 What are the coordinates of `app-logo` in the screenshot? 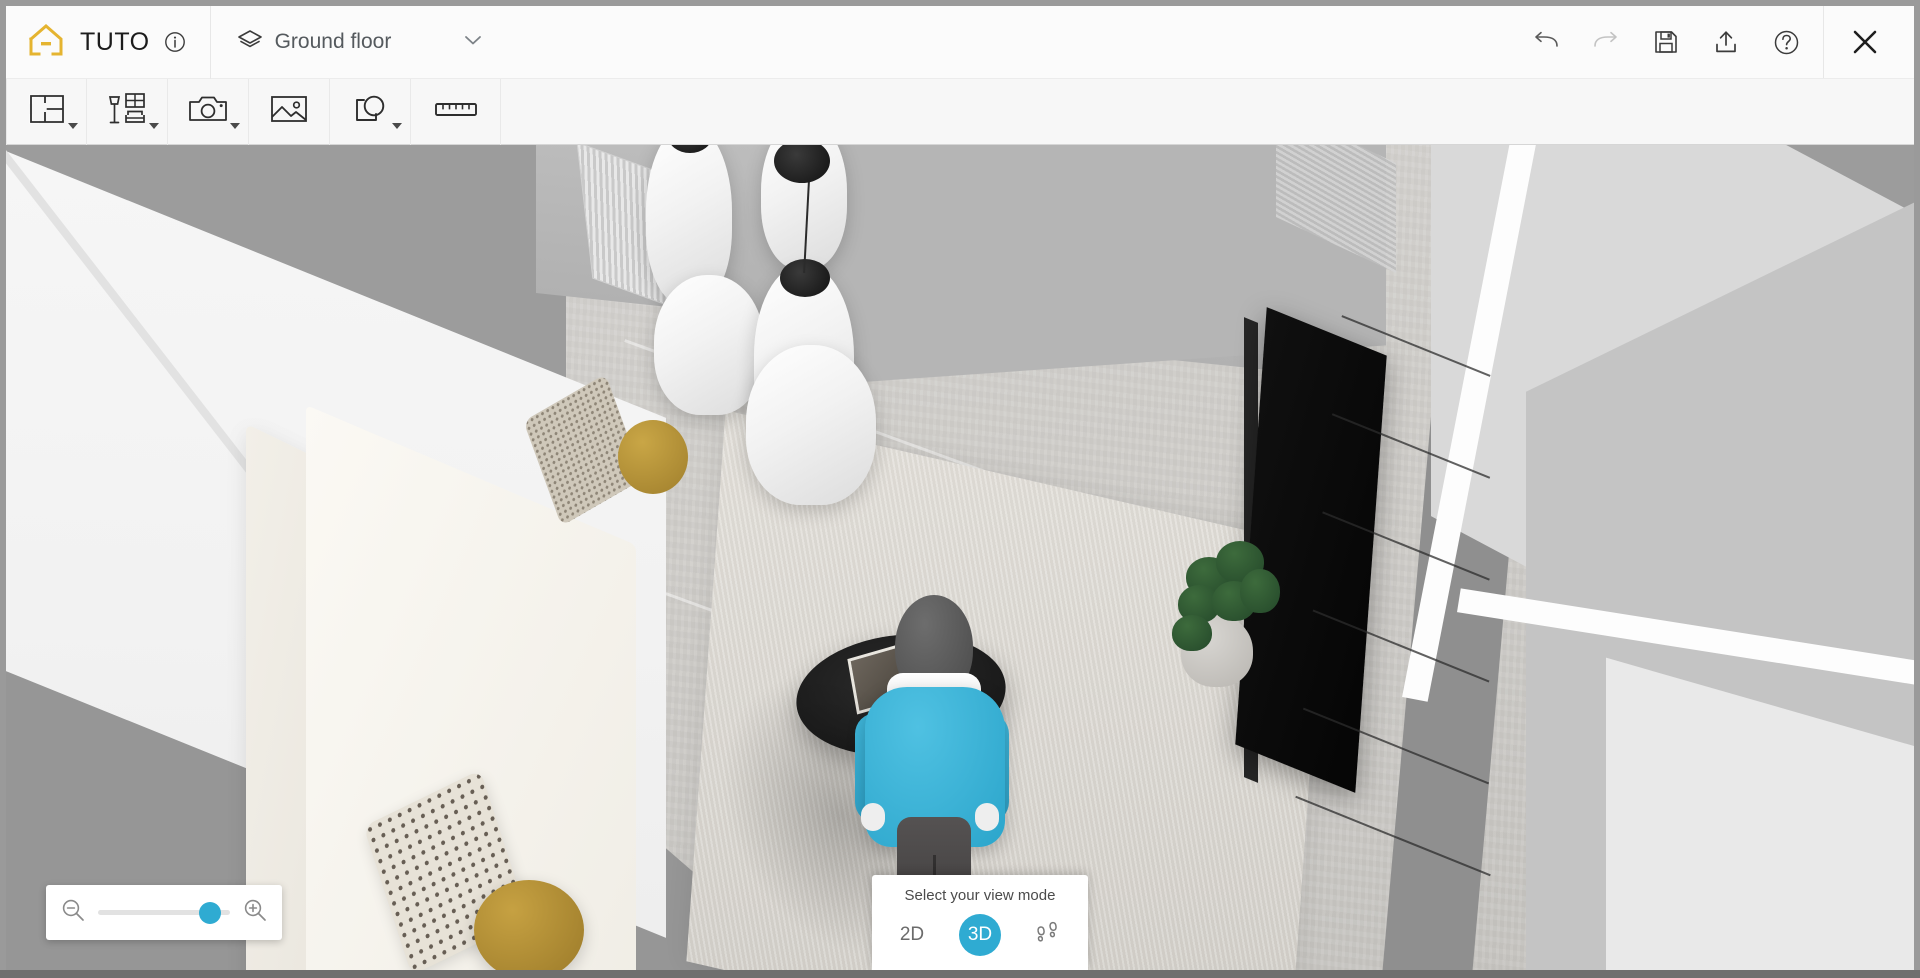 It's located at (46, 42).